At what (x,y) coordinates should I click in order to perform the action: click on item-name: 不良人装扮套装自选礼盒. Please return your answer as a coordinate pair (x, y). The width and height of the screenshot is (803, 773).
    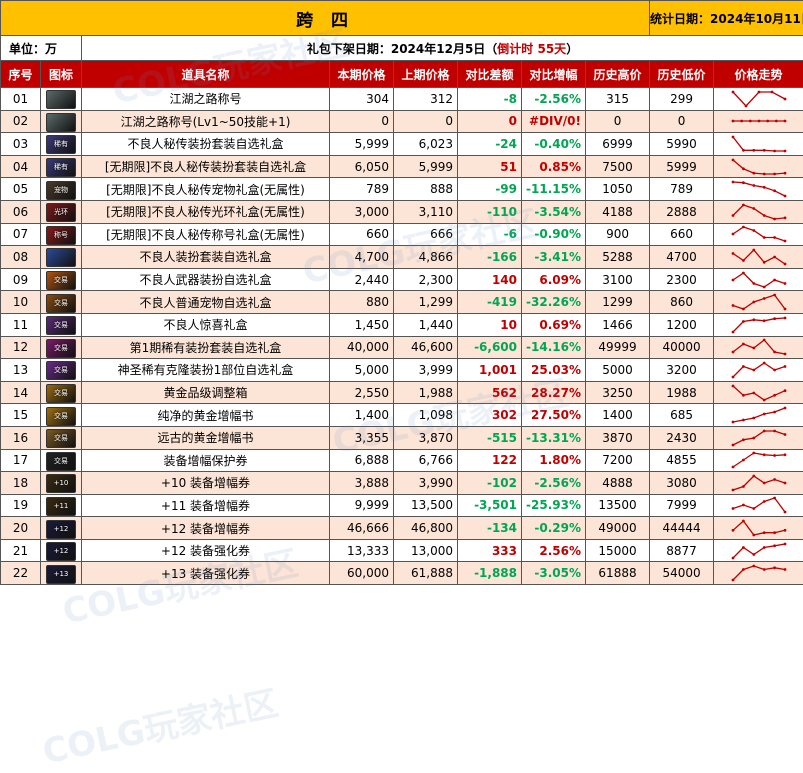
    Looking at the image, I should click on (206, 257).